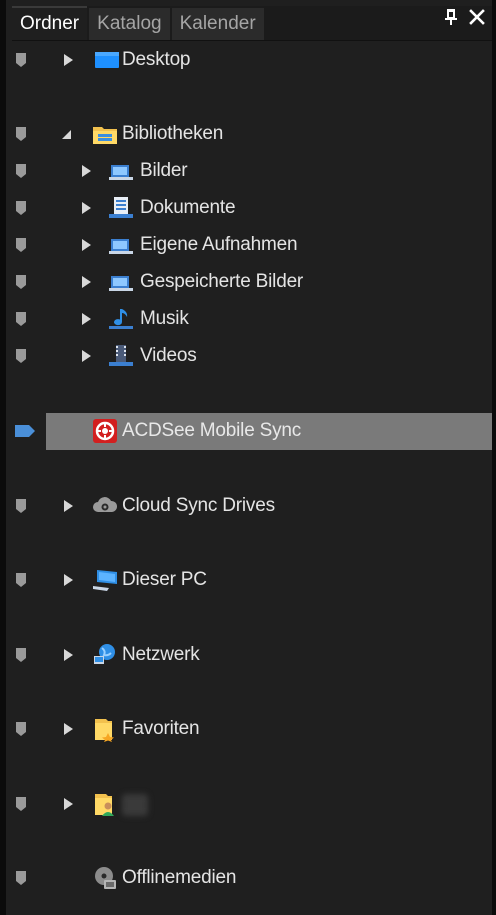 The image size is (496, 915). Describe the element at coordinates (217, 24) in the screenshot. I see `tab-kalender: Kalender` at that location.